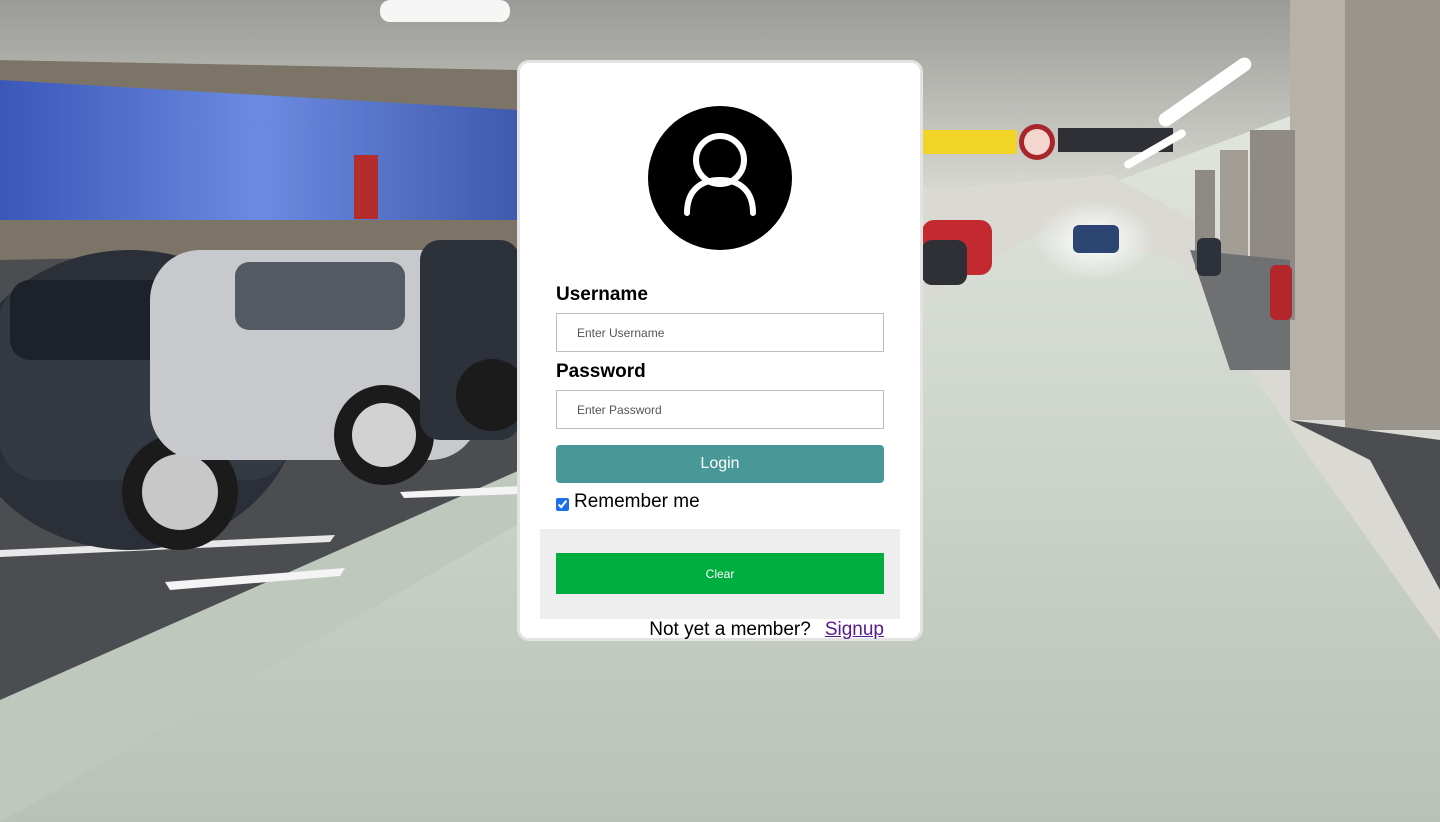 This screenshot has width=1440, height=822. Describe the element at coordinates (601, 371) in the screenshot. I see `password-label: Password` at that location.